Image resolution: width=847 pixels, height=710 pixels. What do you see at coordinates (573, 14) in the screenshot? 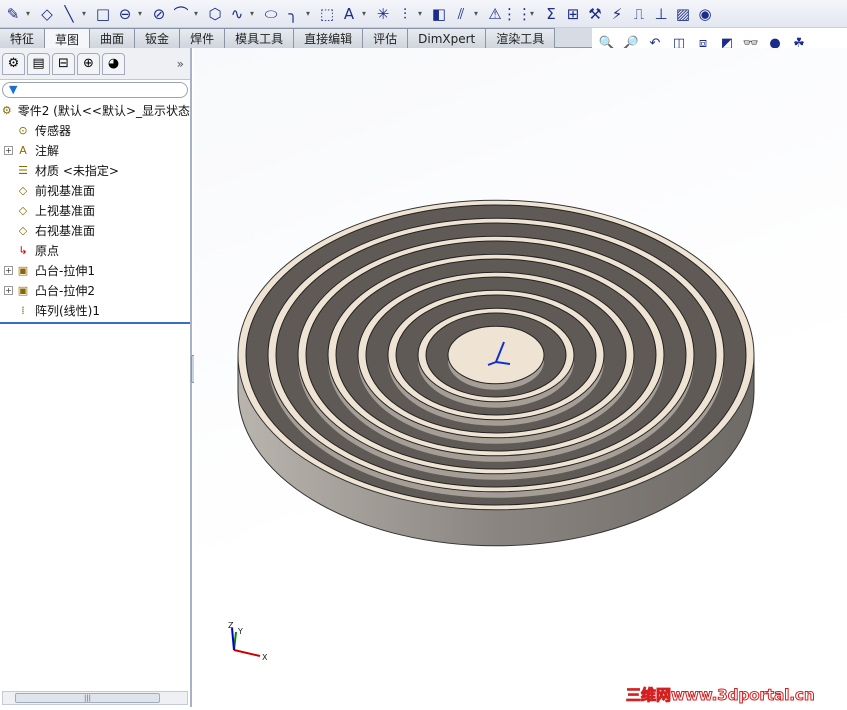
I see `relations-icon: ⊞` at bounding box center [573, 14].